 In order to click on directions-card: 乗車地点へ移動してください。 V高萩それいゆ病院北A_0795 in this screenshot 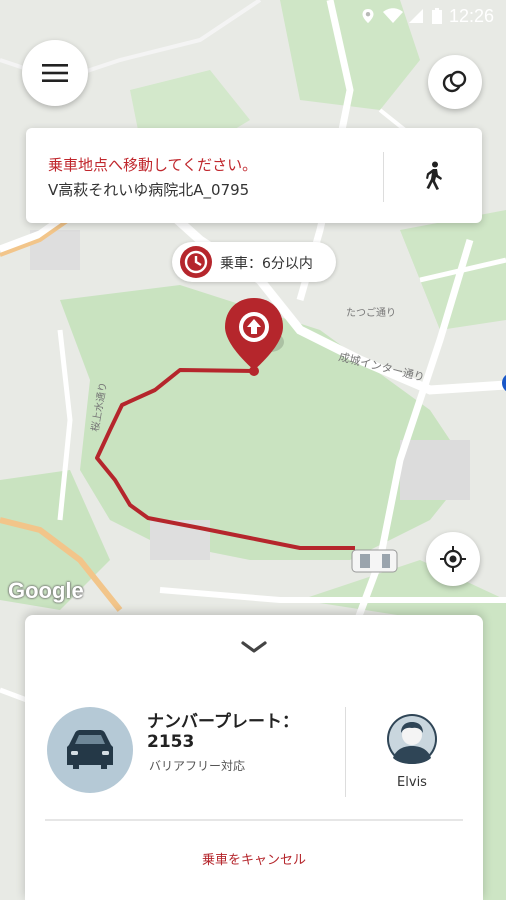, I will do `click(254, 175)`.